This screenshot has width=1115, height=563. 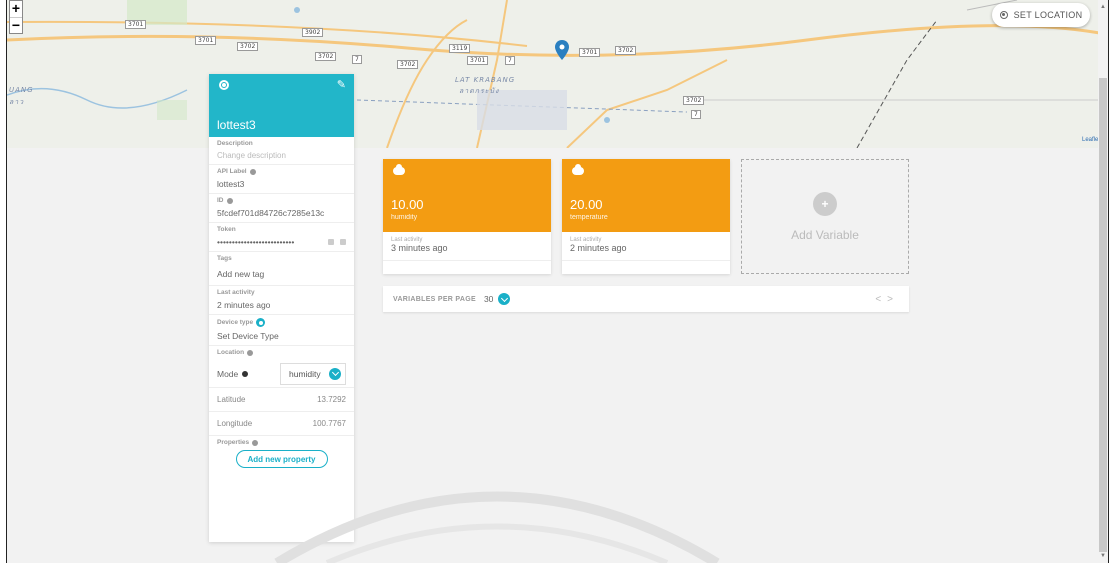 I want to click on edit-pencil-icon: ✎, so click(x=341, y=84).